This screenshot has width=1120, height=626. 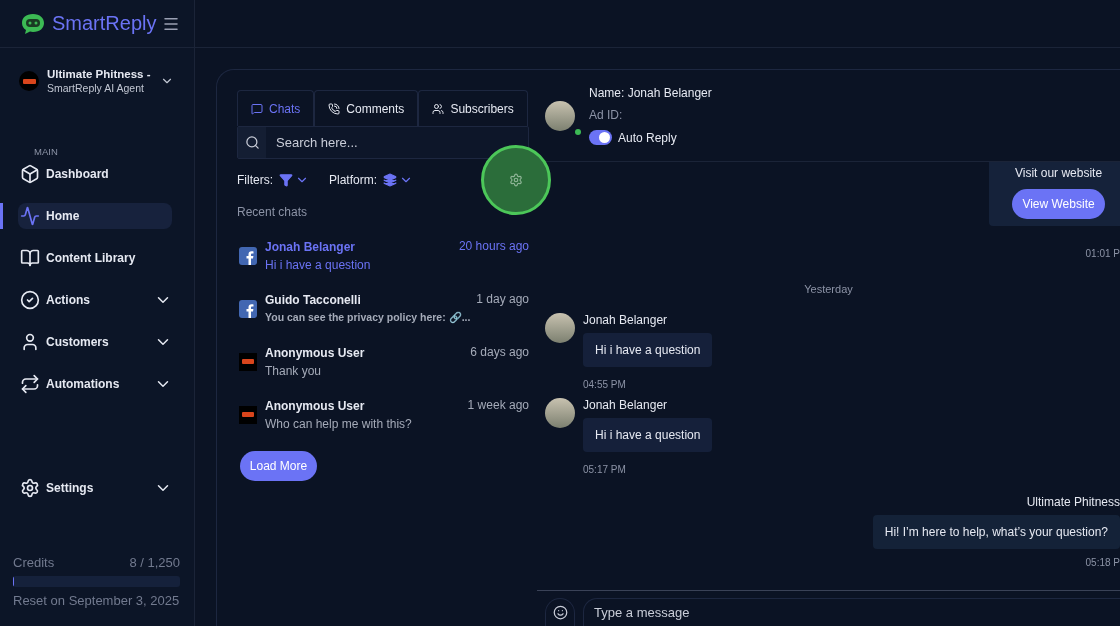 I want to click on chat-preview: Hi i have a question, so click(x=318, y=264).